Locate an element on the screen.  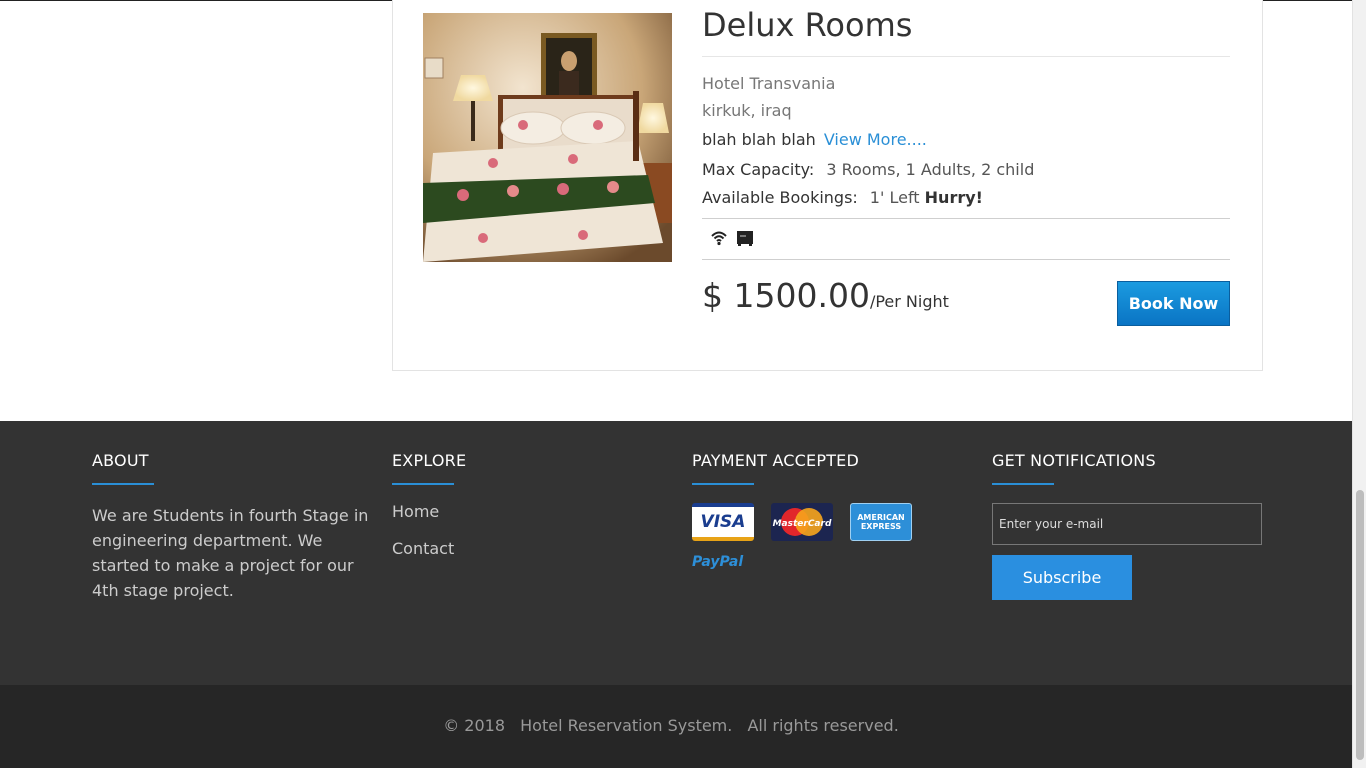
capacity-label: Max Capacity: is located at coordinates (758, 169).